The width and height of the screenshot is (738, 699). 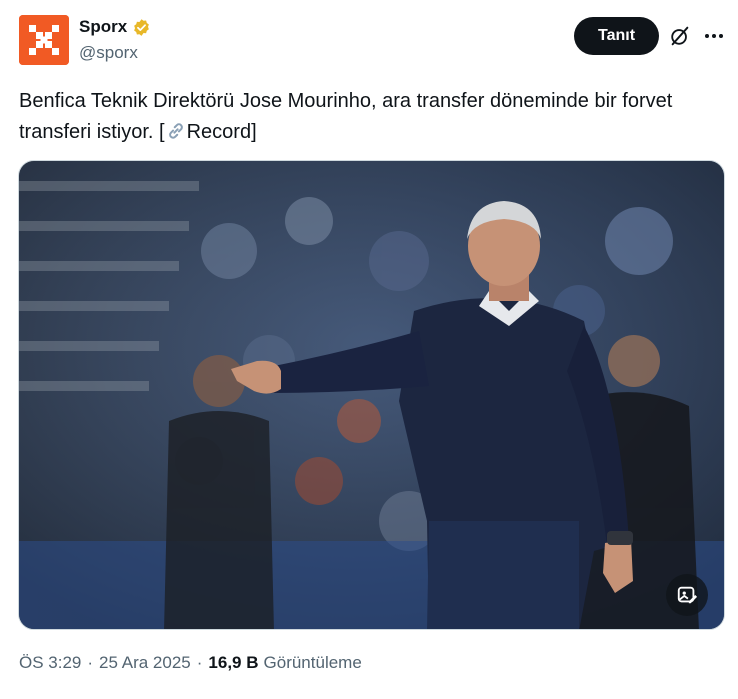 What do you see at coordinates (103, 27) in the screenshot?
I see `author-display-name: Sporx` at bounding box center [103, 27].